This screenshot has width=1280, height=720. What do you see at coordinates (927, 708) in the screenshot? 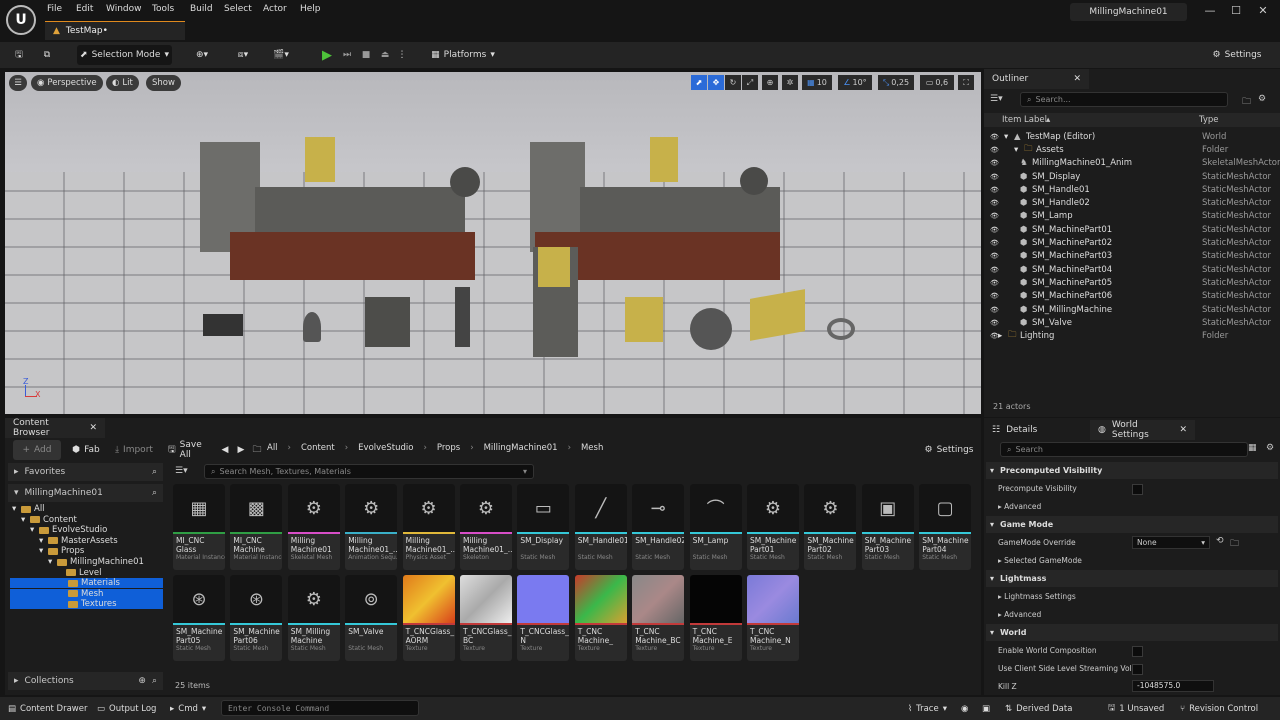
I see `trace-dropdown: ⌇ Trace ▾` at bounding box center [927, 708].